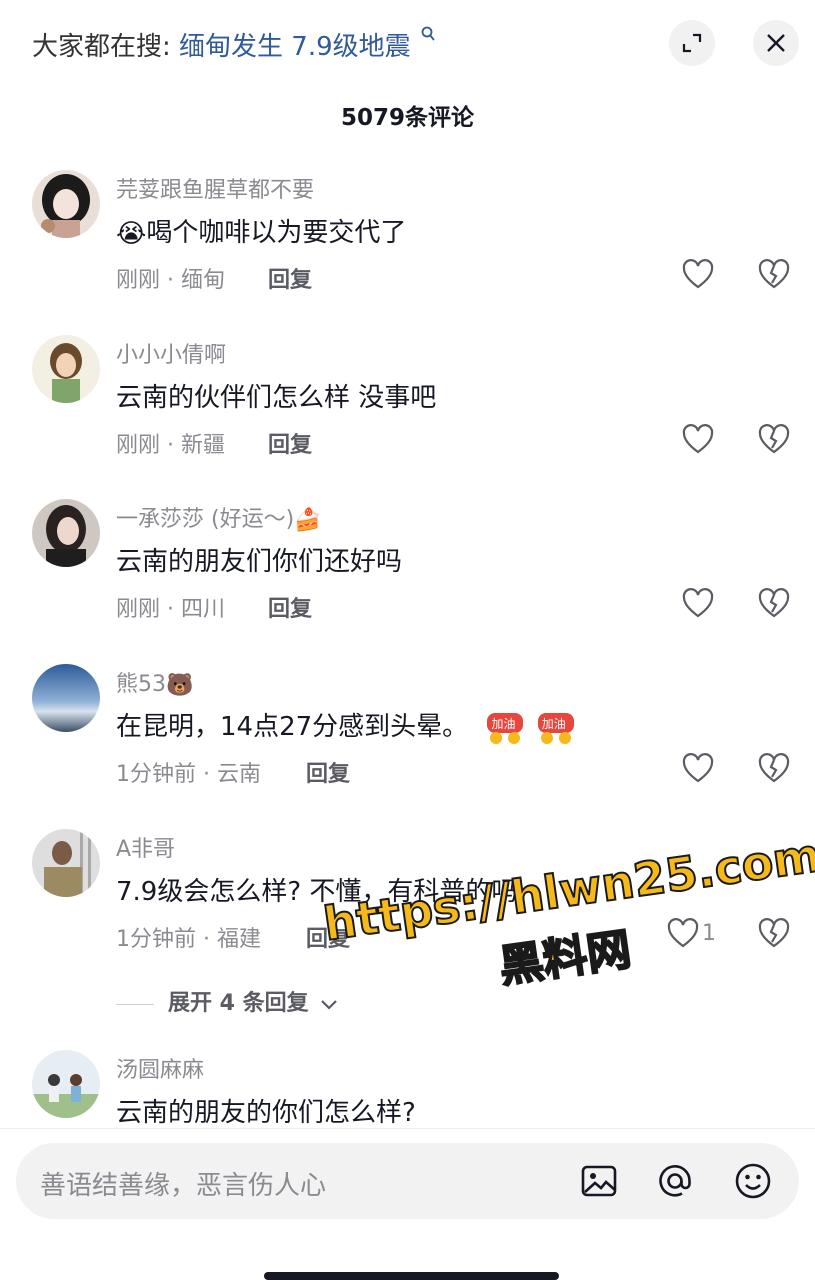 The image size is (815, 1280). What do you see at coordinates (154, 682) in the screenshot?
I see `username: 熊53🐻` at bounding box center [154, 682].